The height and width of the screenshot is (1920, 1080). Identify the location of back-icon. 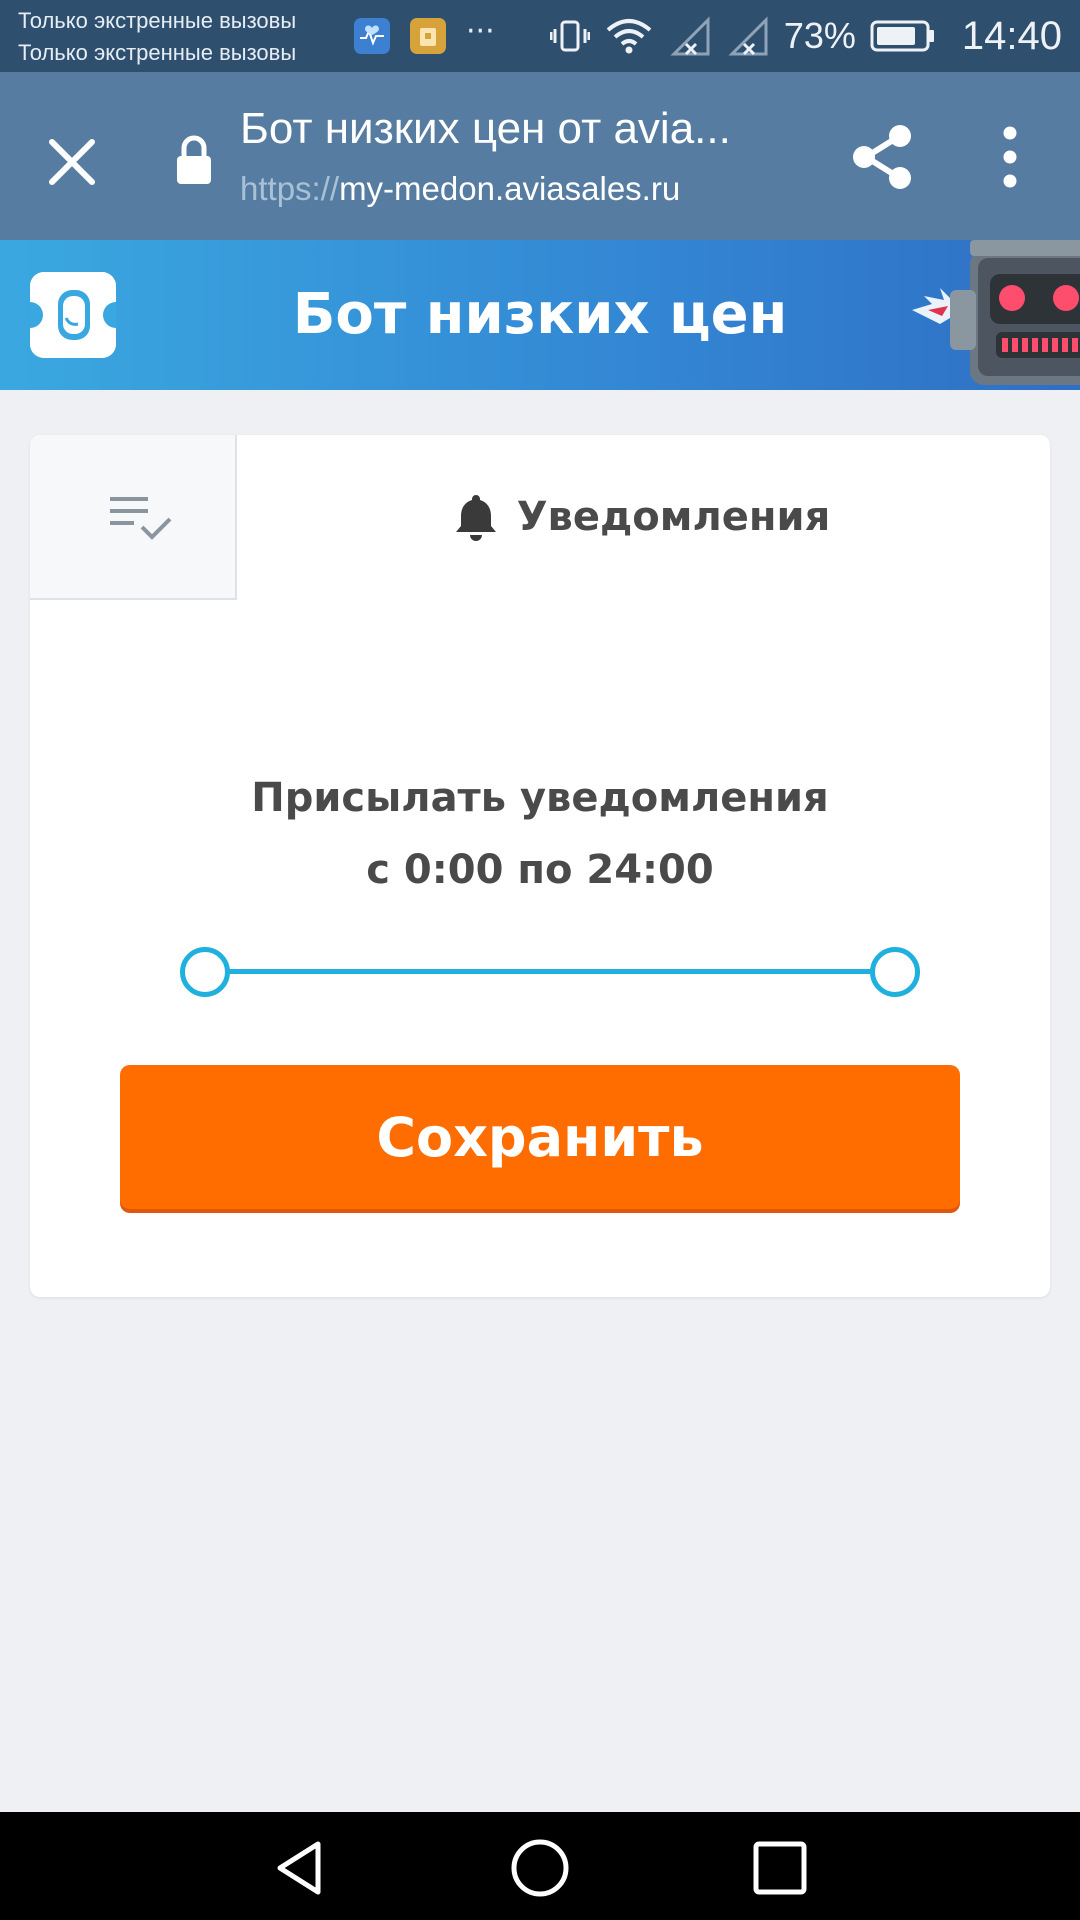
(300, 1868).